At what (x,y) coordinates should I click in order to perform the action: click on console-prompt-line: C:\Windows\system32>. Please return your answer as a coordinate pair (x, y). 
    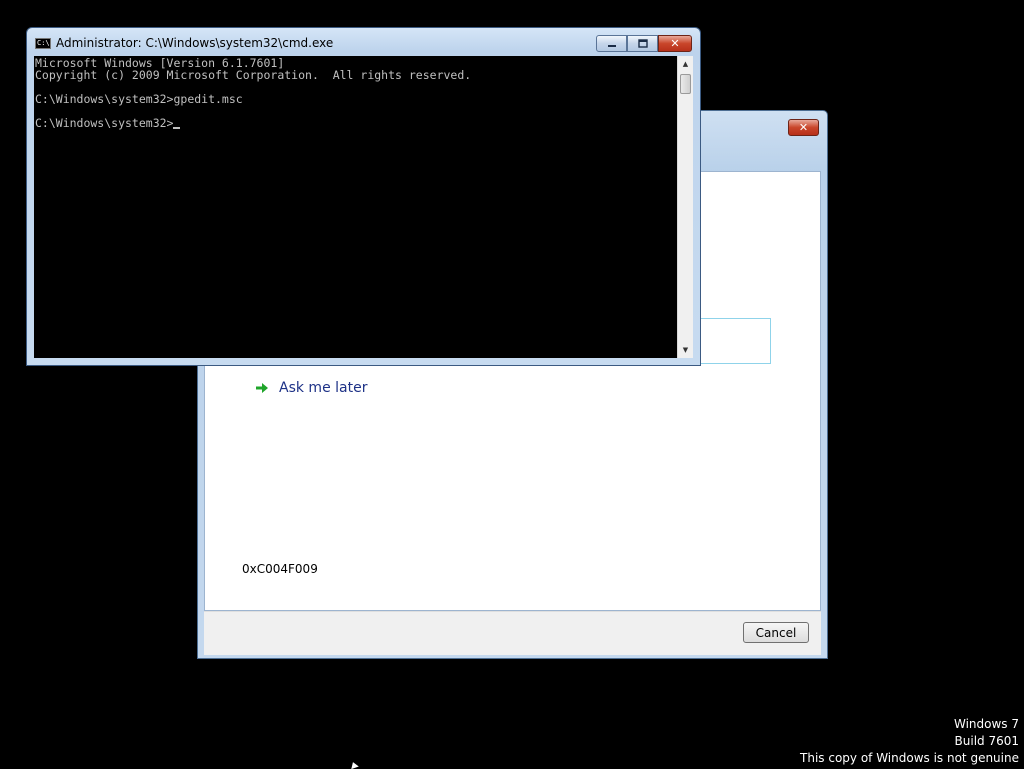
    Looking at the image, I should click on (356, 123).